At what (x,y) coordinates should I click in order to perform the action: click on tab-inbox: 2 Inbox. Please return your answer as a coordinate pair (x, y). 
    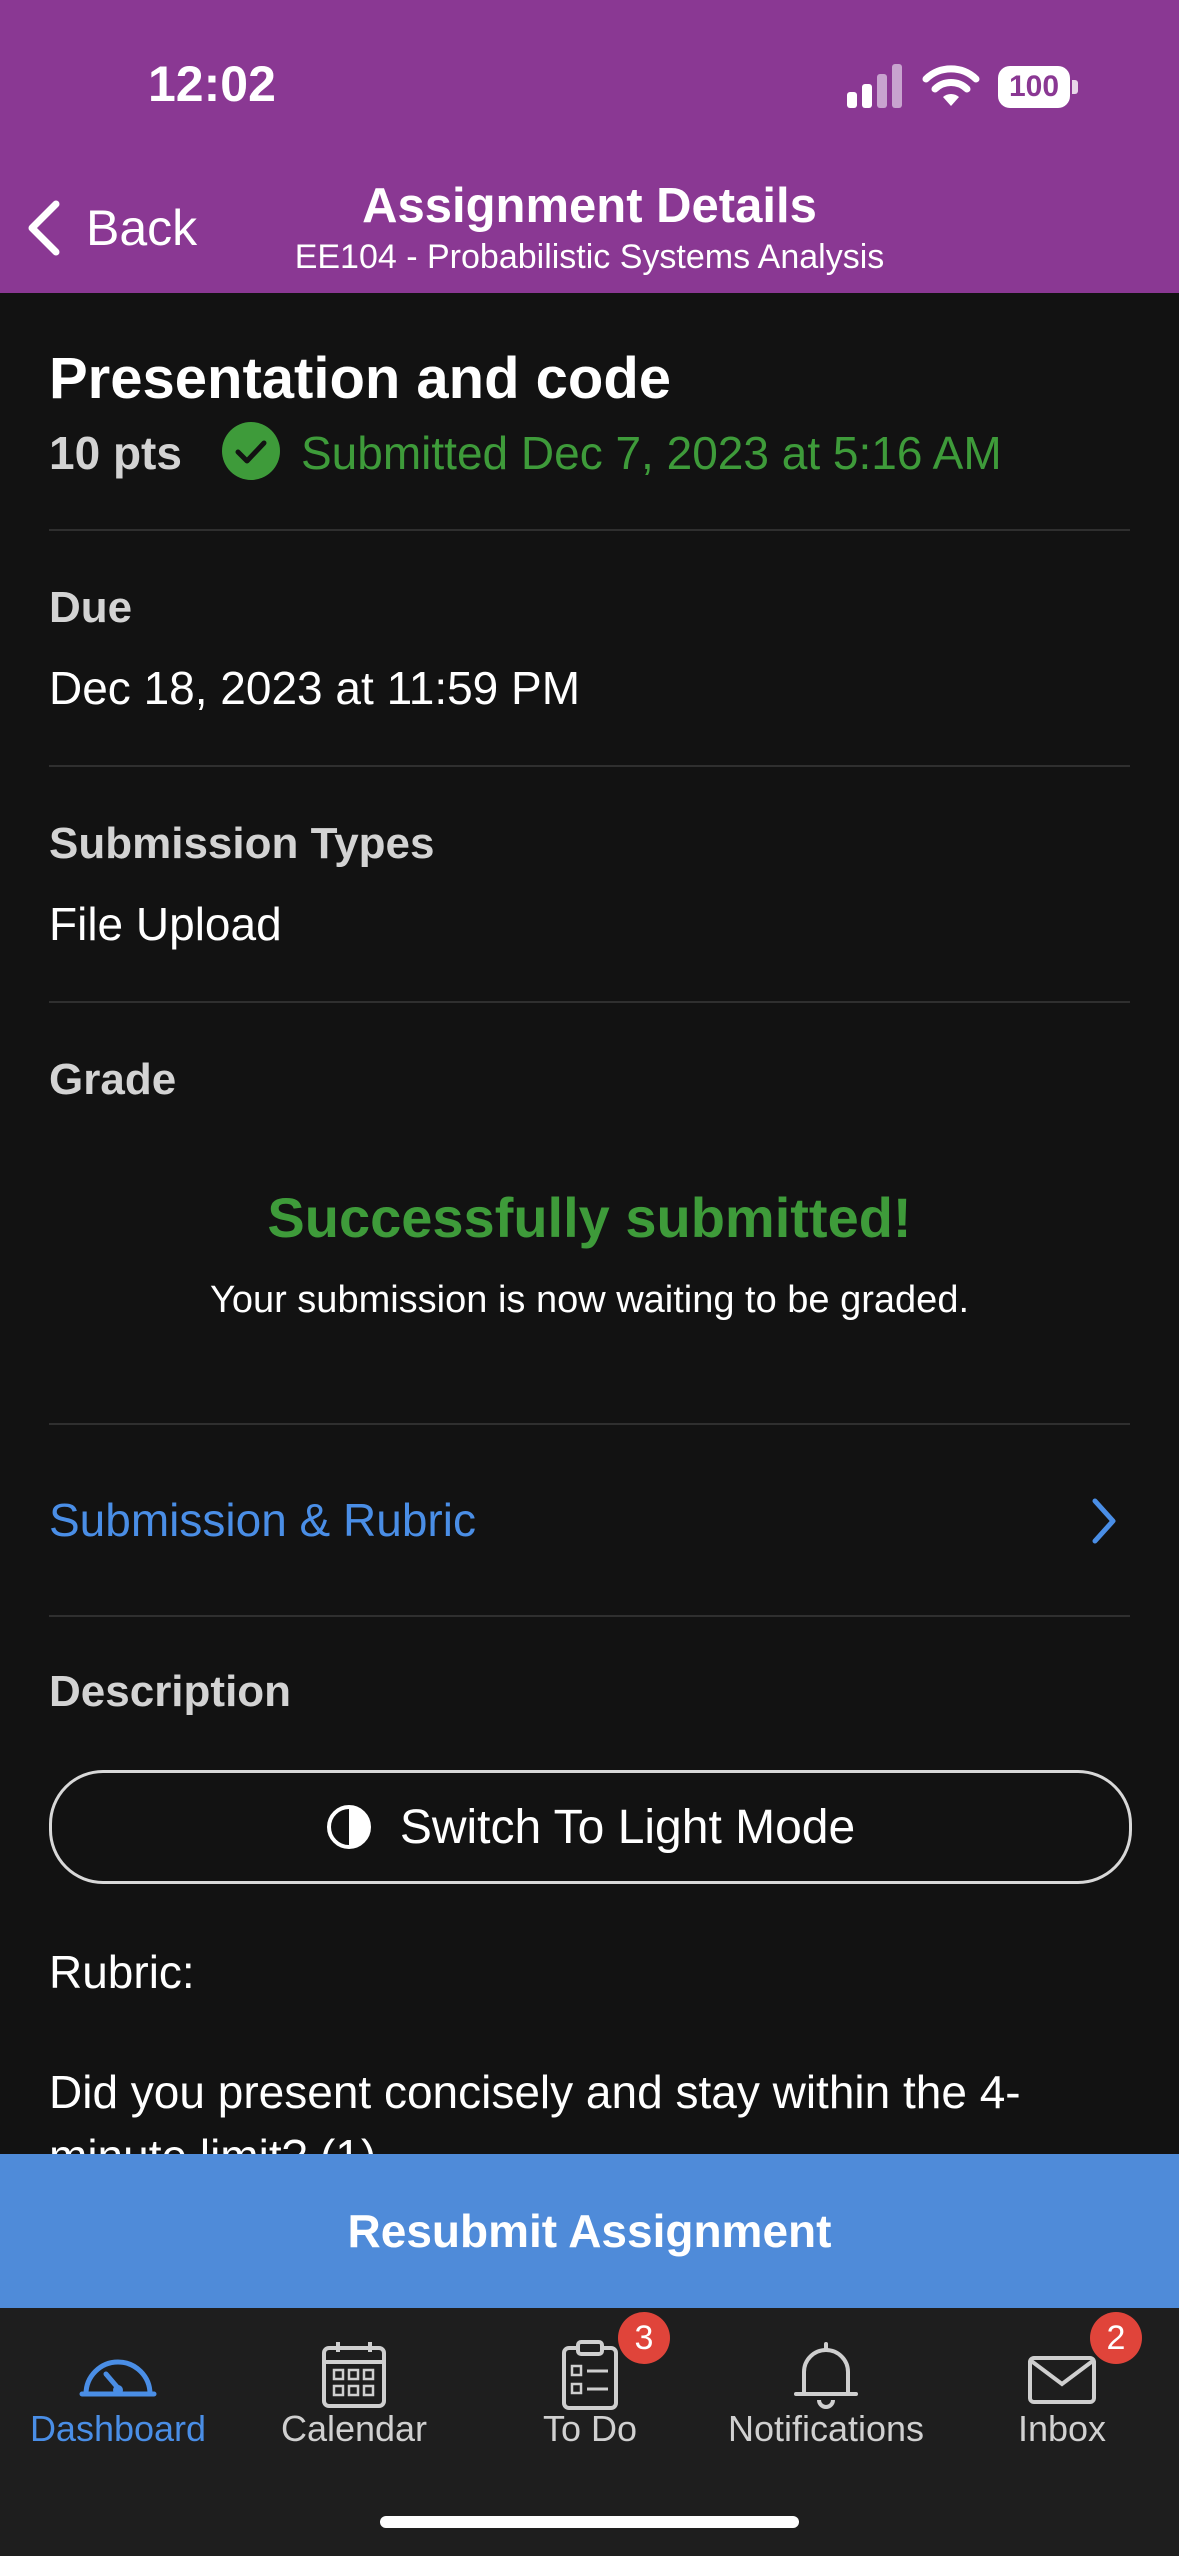
    Looking at the image, I should click on (1061, 2408).